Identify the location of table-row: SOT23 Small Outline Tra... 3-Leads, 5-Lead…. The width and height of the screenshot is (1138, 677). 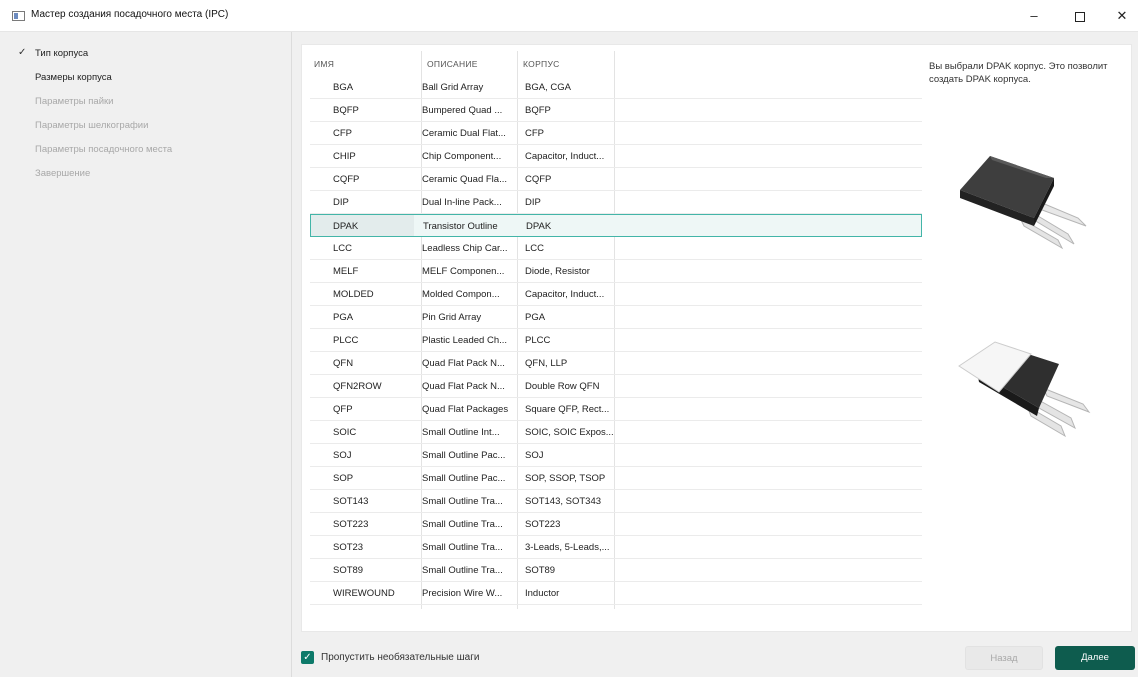
(616, 547).